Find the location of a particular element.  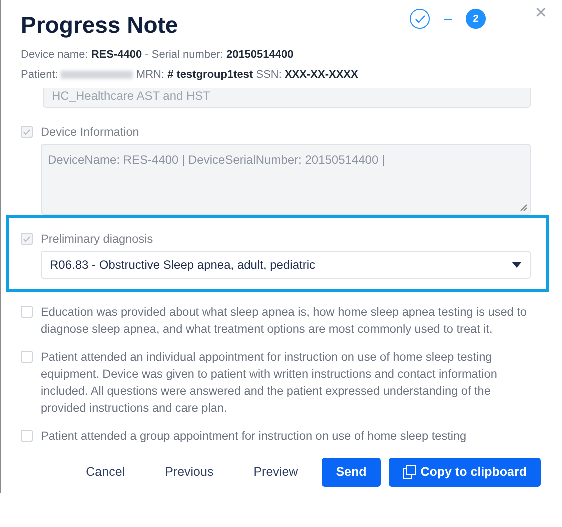

meta-label: Patient: is located at coordinates (40, 75).